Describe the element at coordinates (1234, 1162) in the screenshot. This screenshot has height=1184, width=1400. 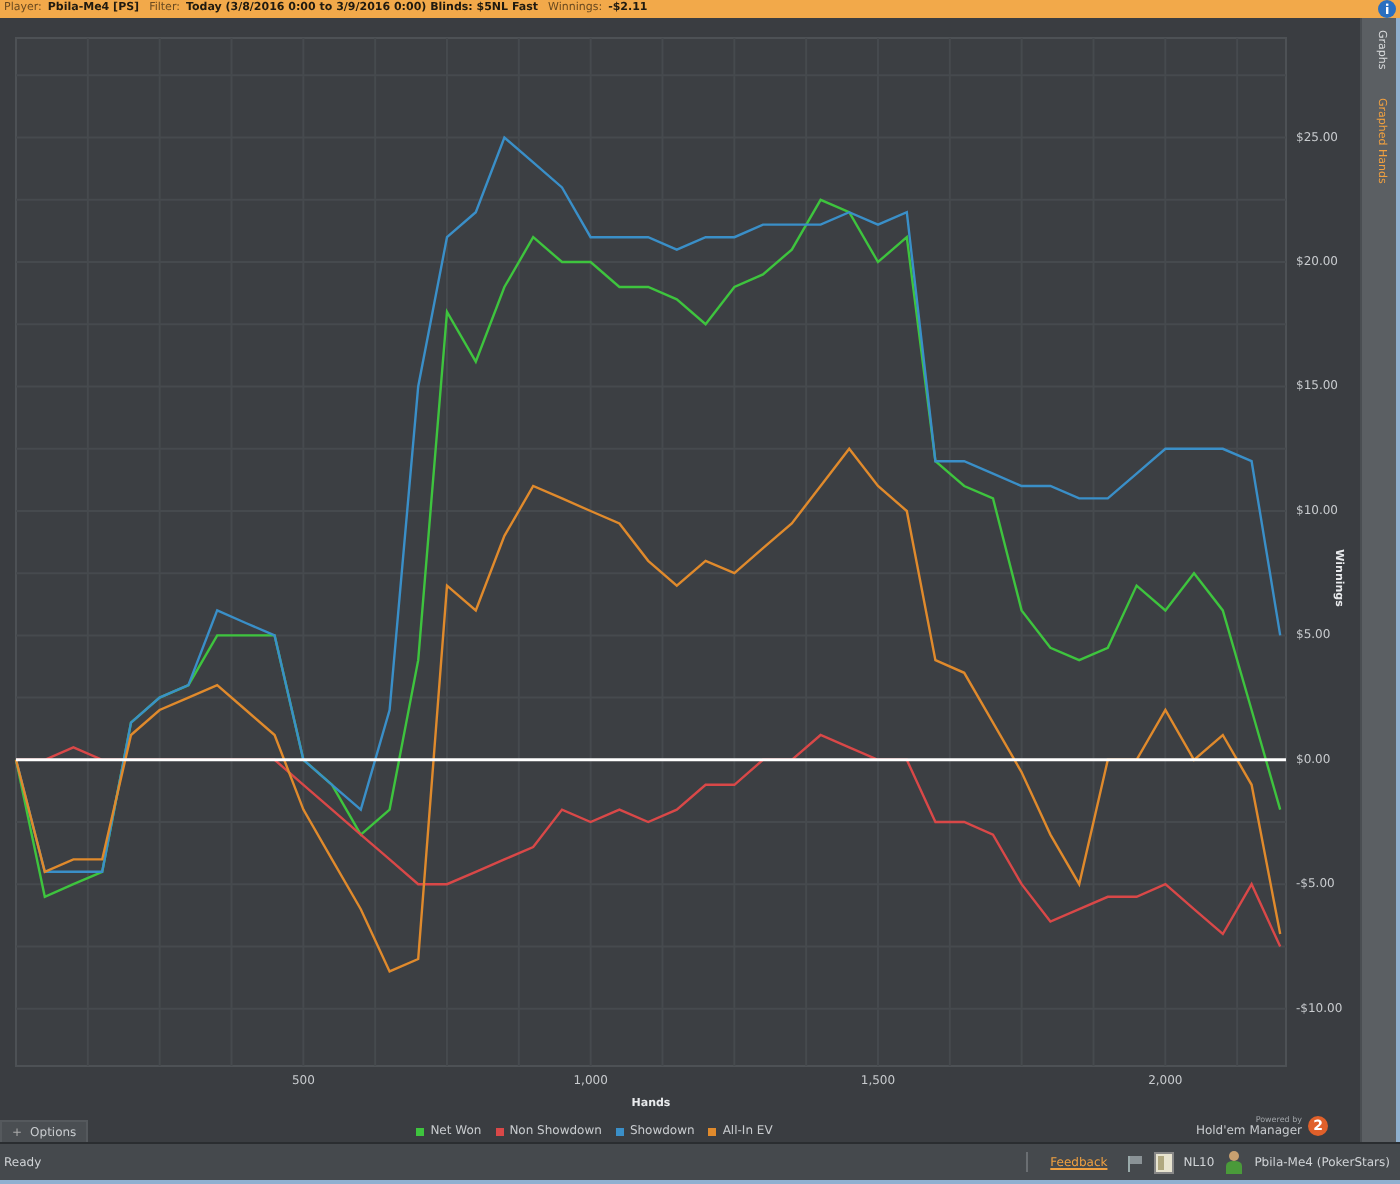
I see `person-icon` at that location.